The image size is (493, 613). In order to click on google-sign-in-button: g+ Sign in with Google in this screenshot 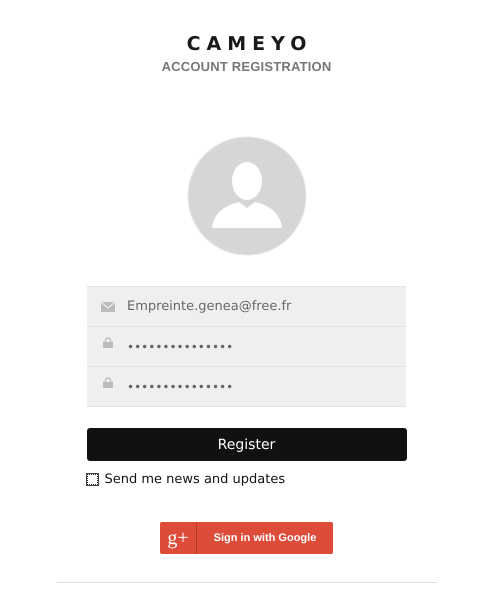, I will do `click(246, 538)`.